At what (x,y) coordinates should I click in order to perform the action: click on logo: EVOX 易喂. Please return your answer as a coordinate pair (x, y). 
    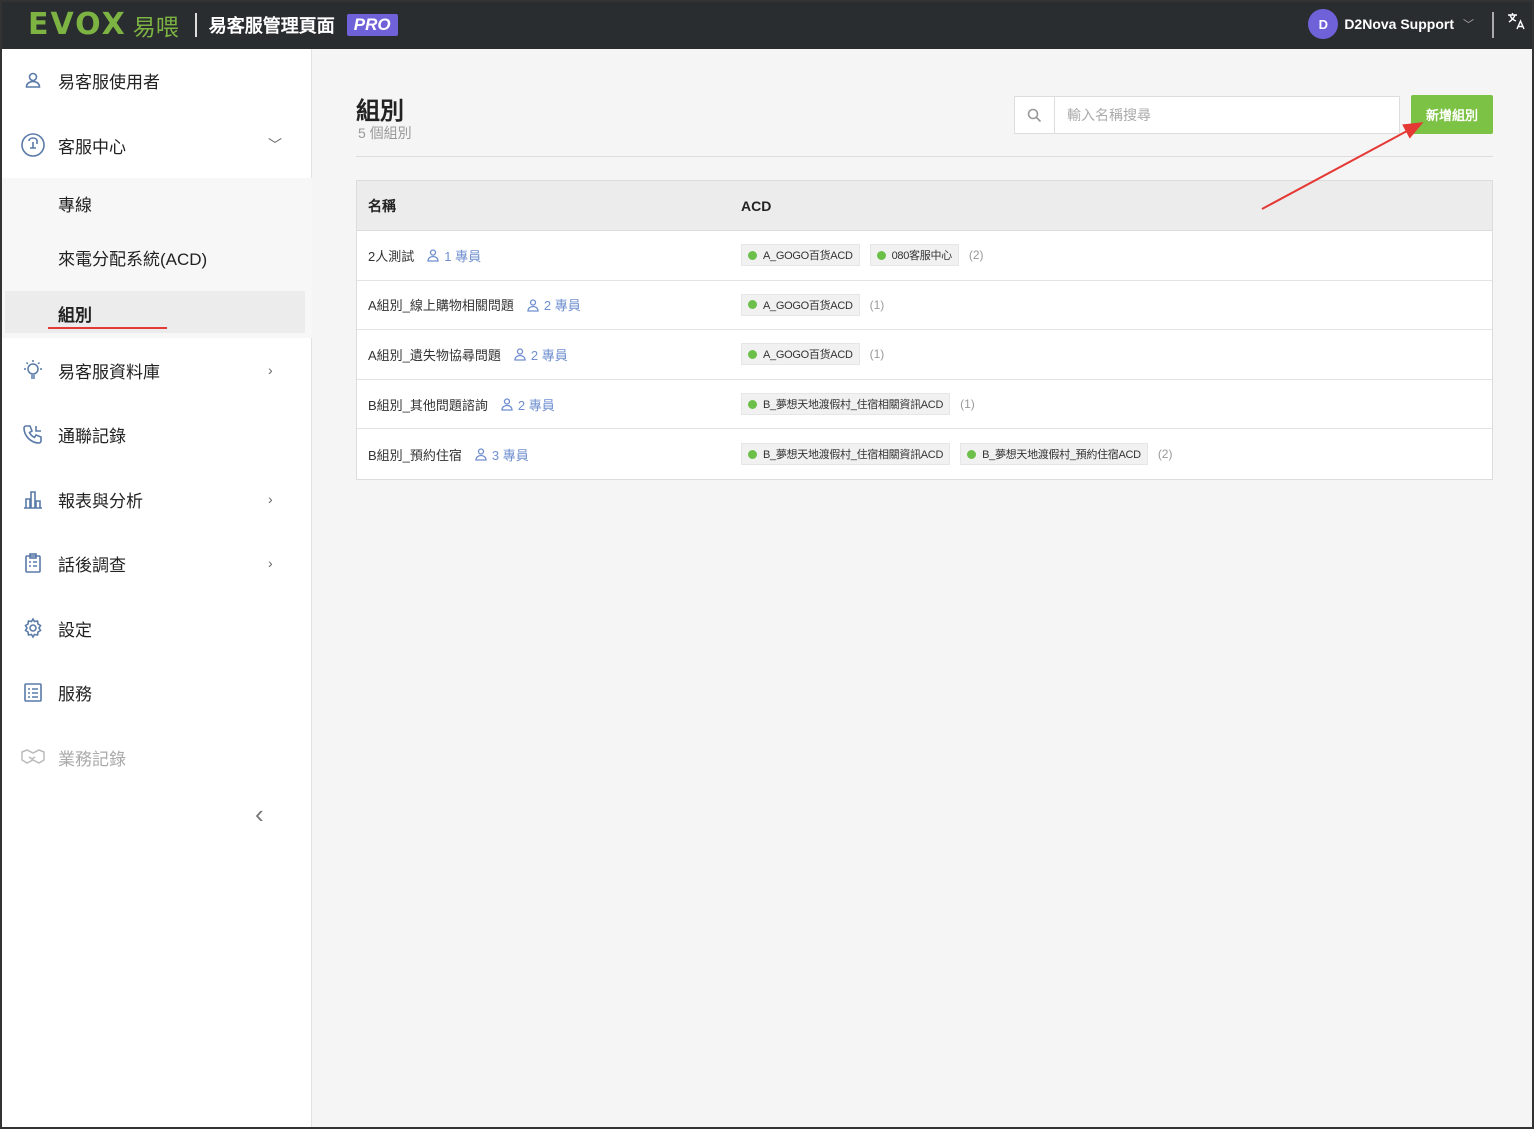
    Looking at the image, I should click on (103, 24).